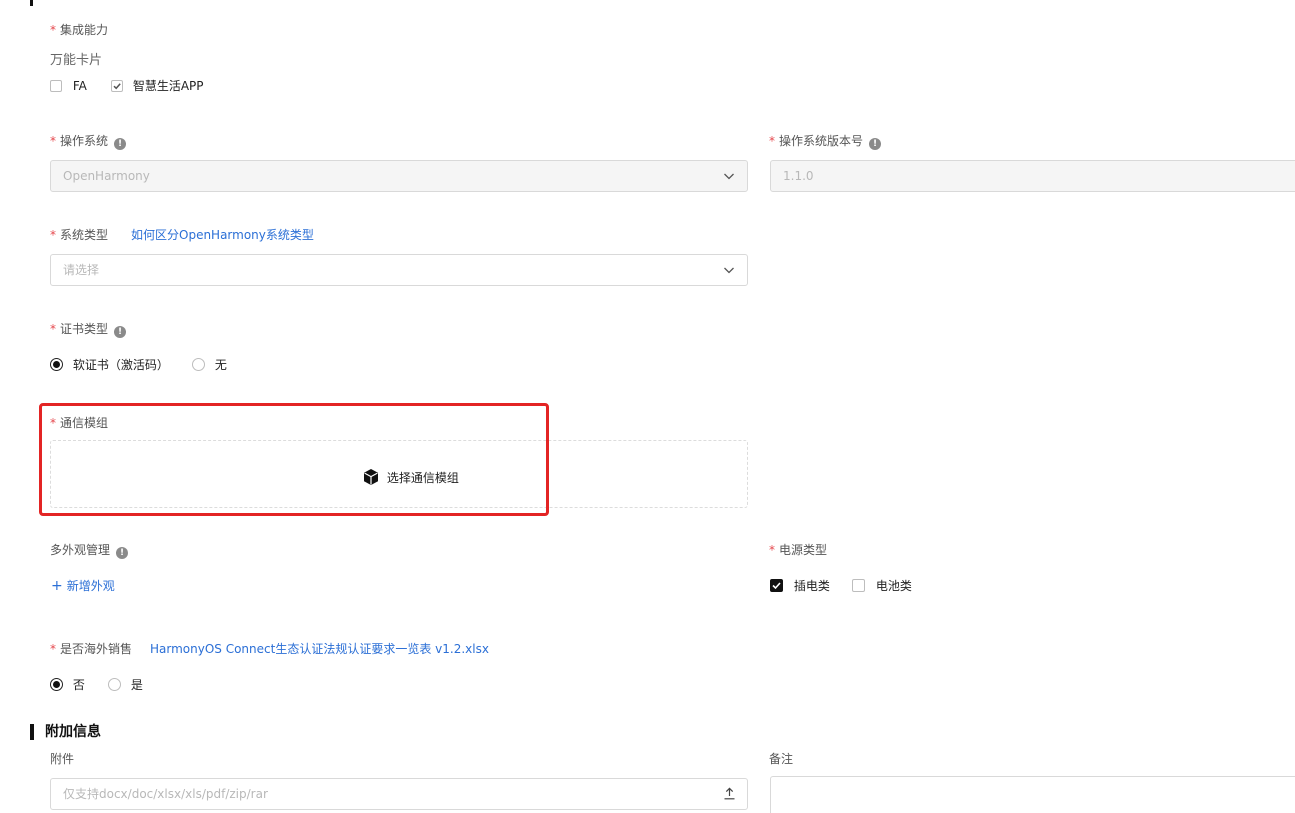 The height and width of the screenshot is (813, 1295). What do you see at coordinates (84, 141) in the screenshot?
I see `os-label-text: 操作系统` at bounding box center [84, 141].